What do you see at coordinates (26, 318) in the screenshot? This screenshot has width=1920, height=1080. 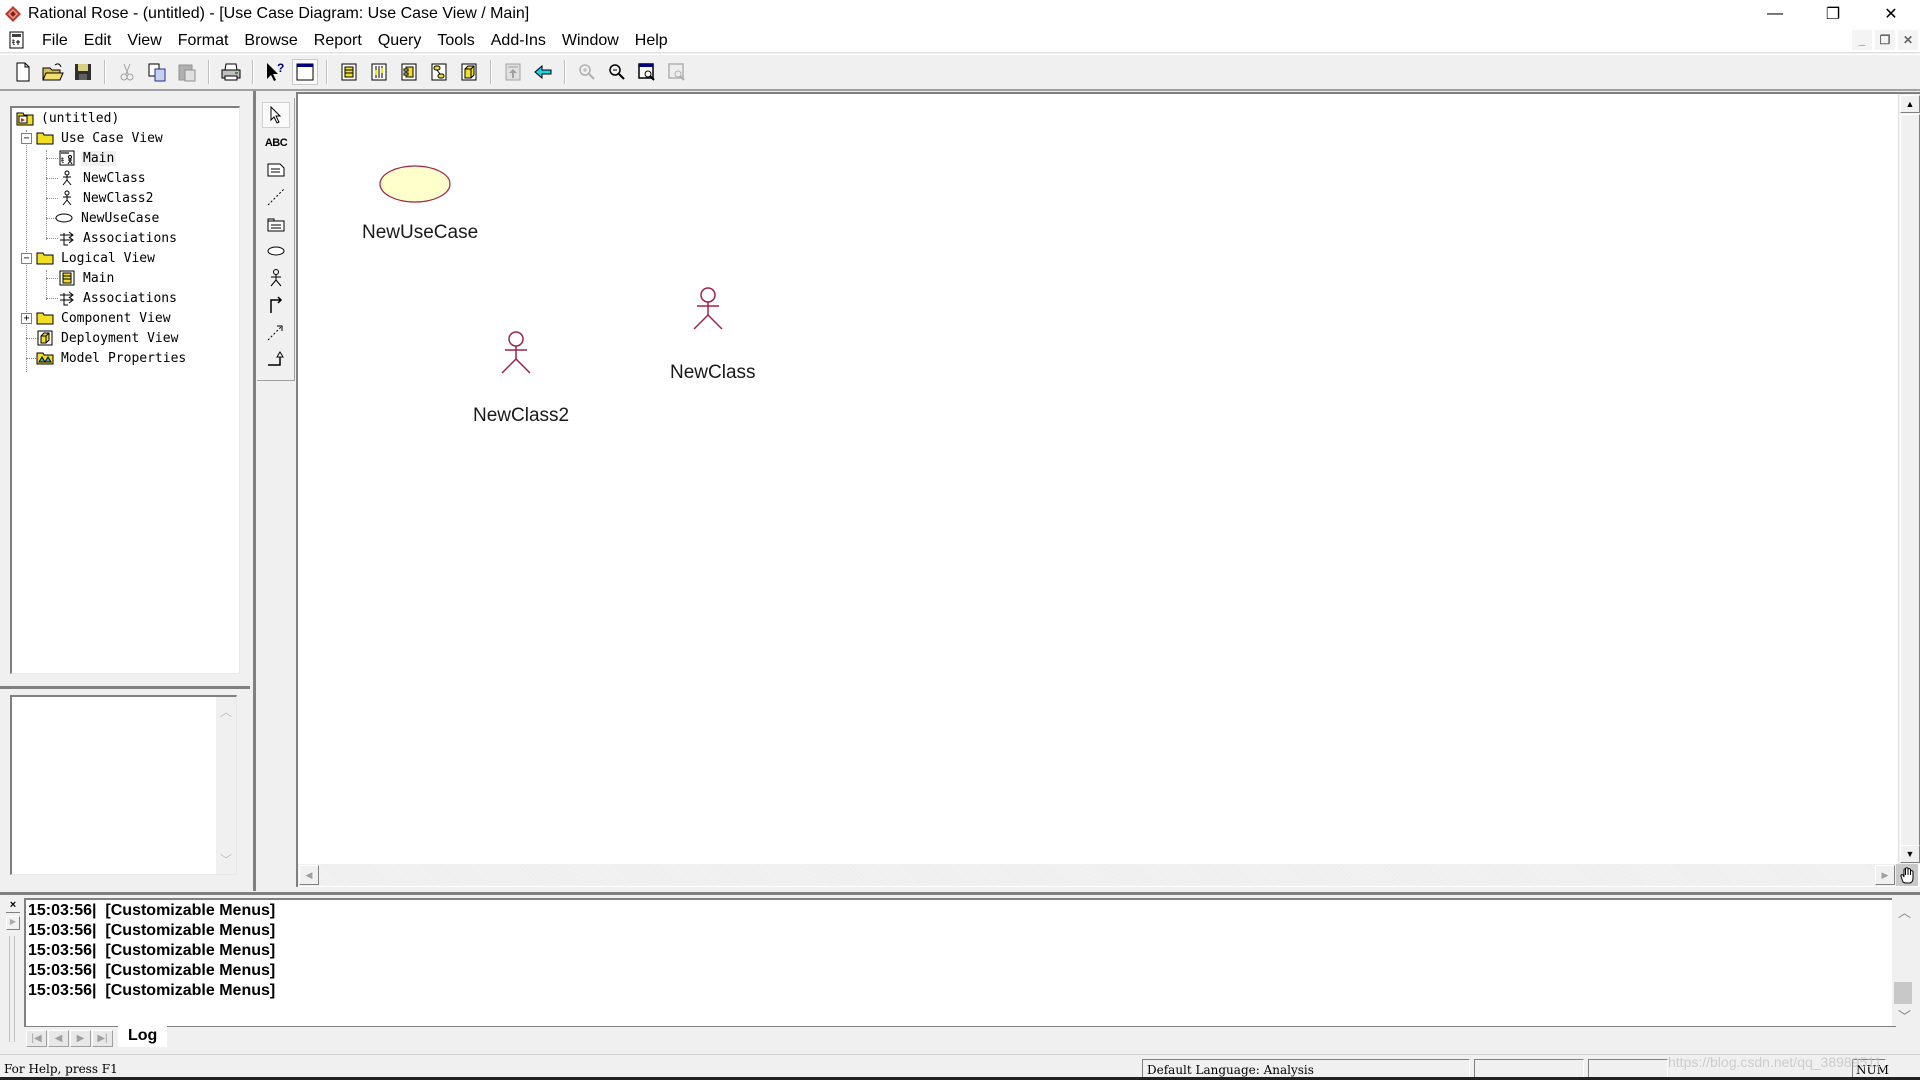 I see `expand-component-view: +` at bounding box center [26, 318].